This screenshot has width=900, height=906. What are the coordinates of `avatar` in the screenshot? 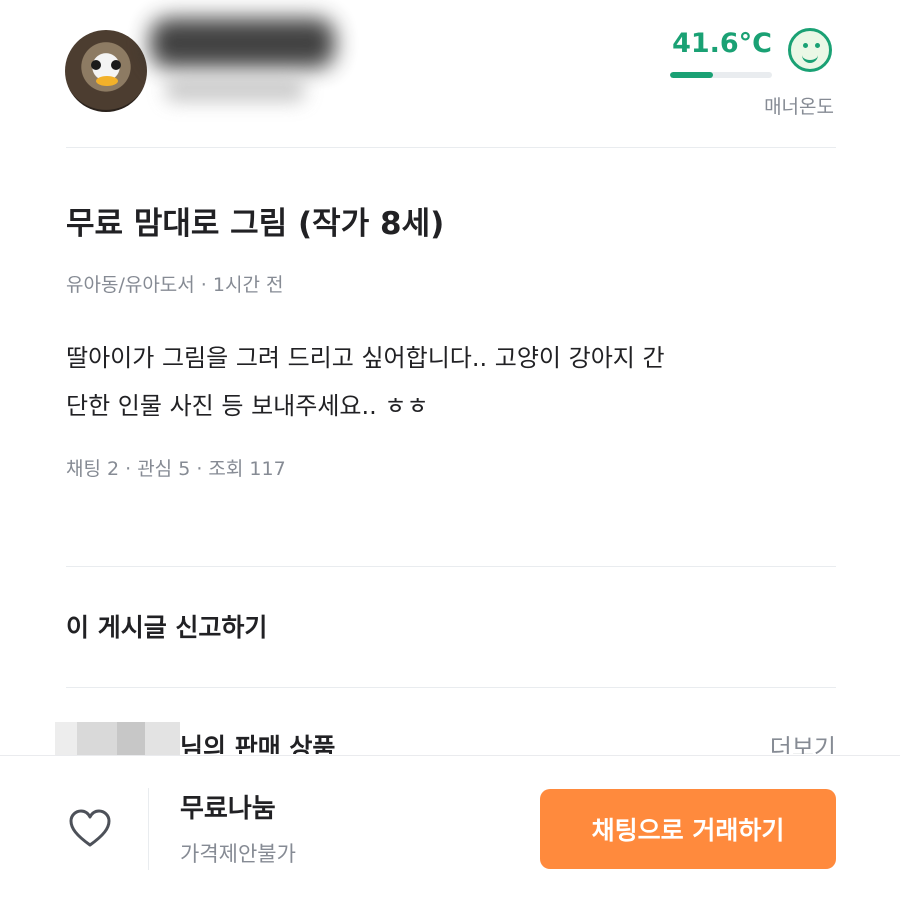 It's located at (106, 71).